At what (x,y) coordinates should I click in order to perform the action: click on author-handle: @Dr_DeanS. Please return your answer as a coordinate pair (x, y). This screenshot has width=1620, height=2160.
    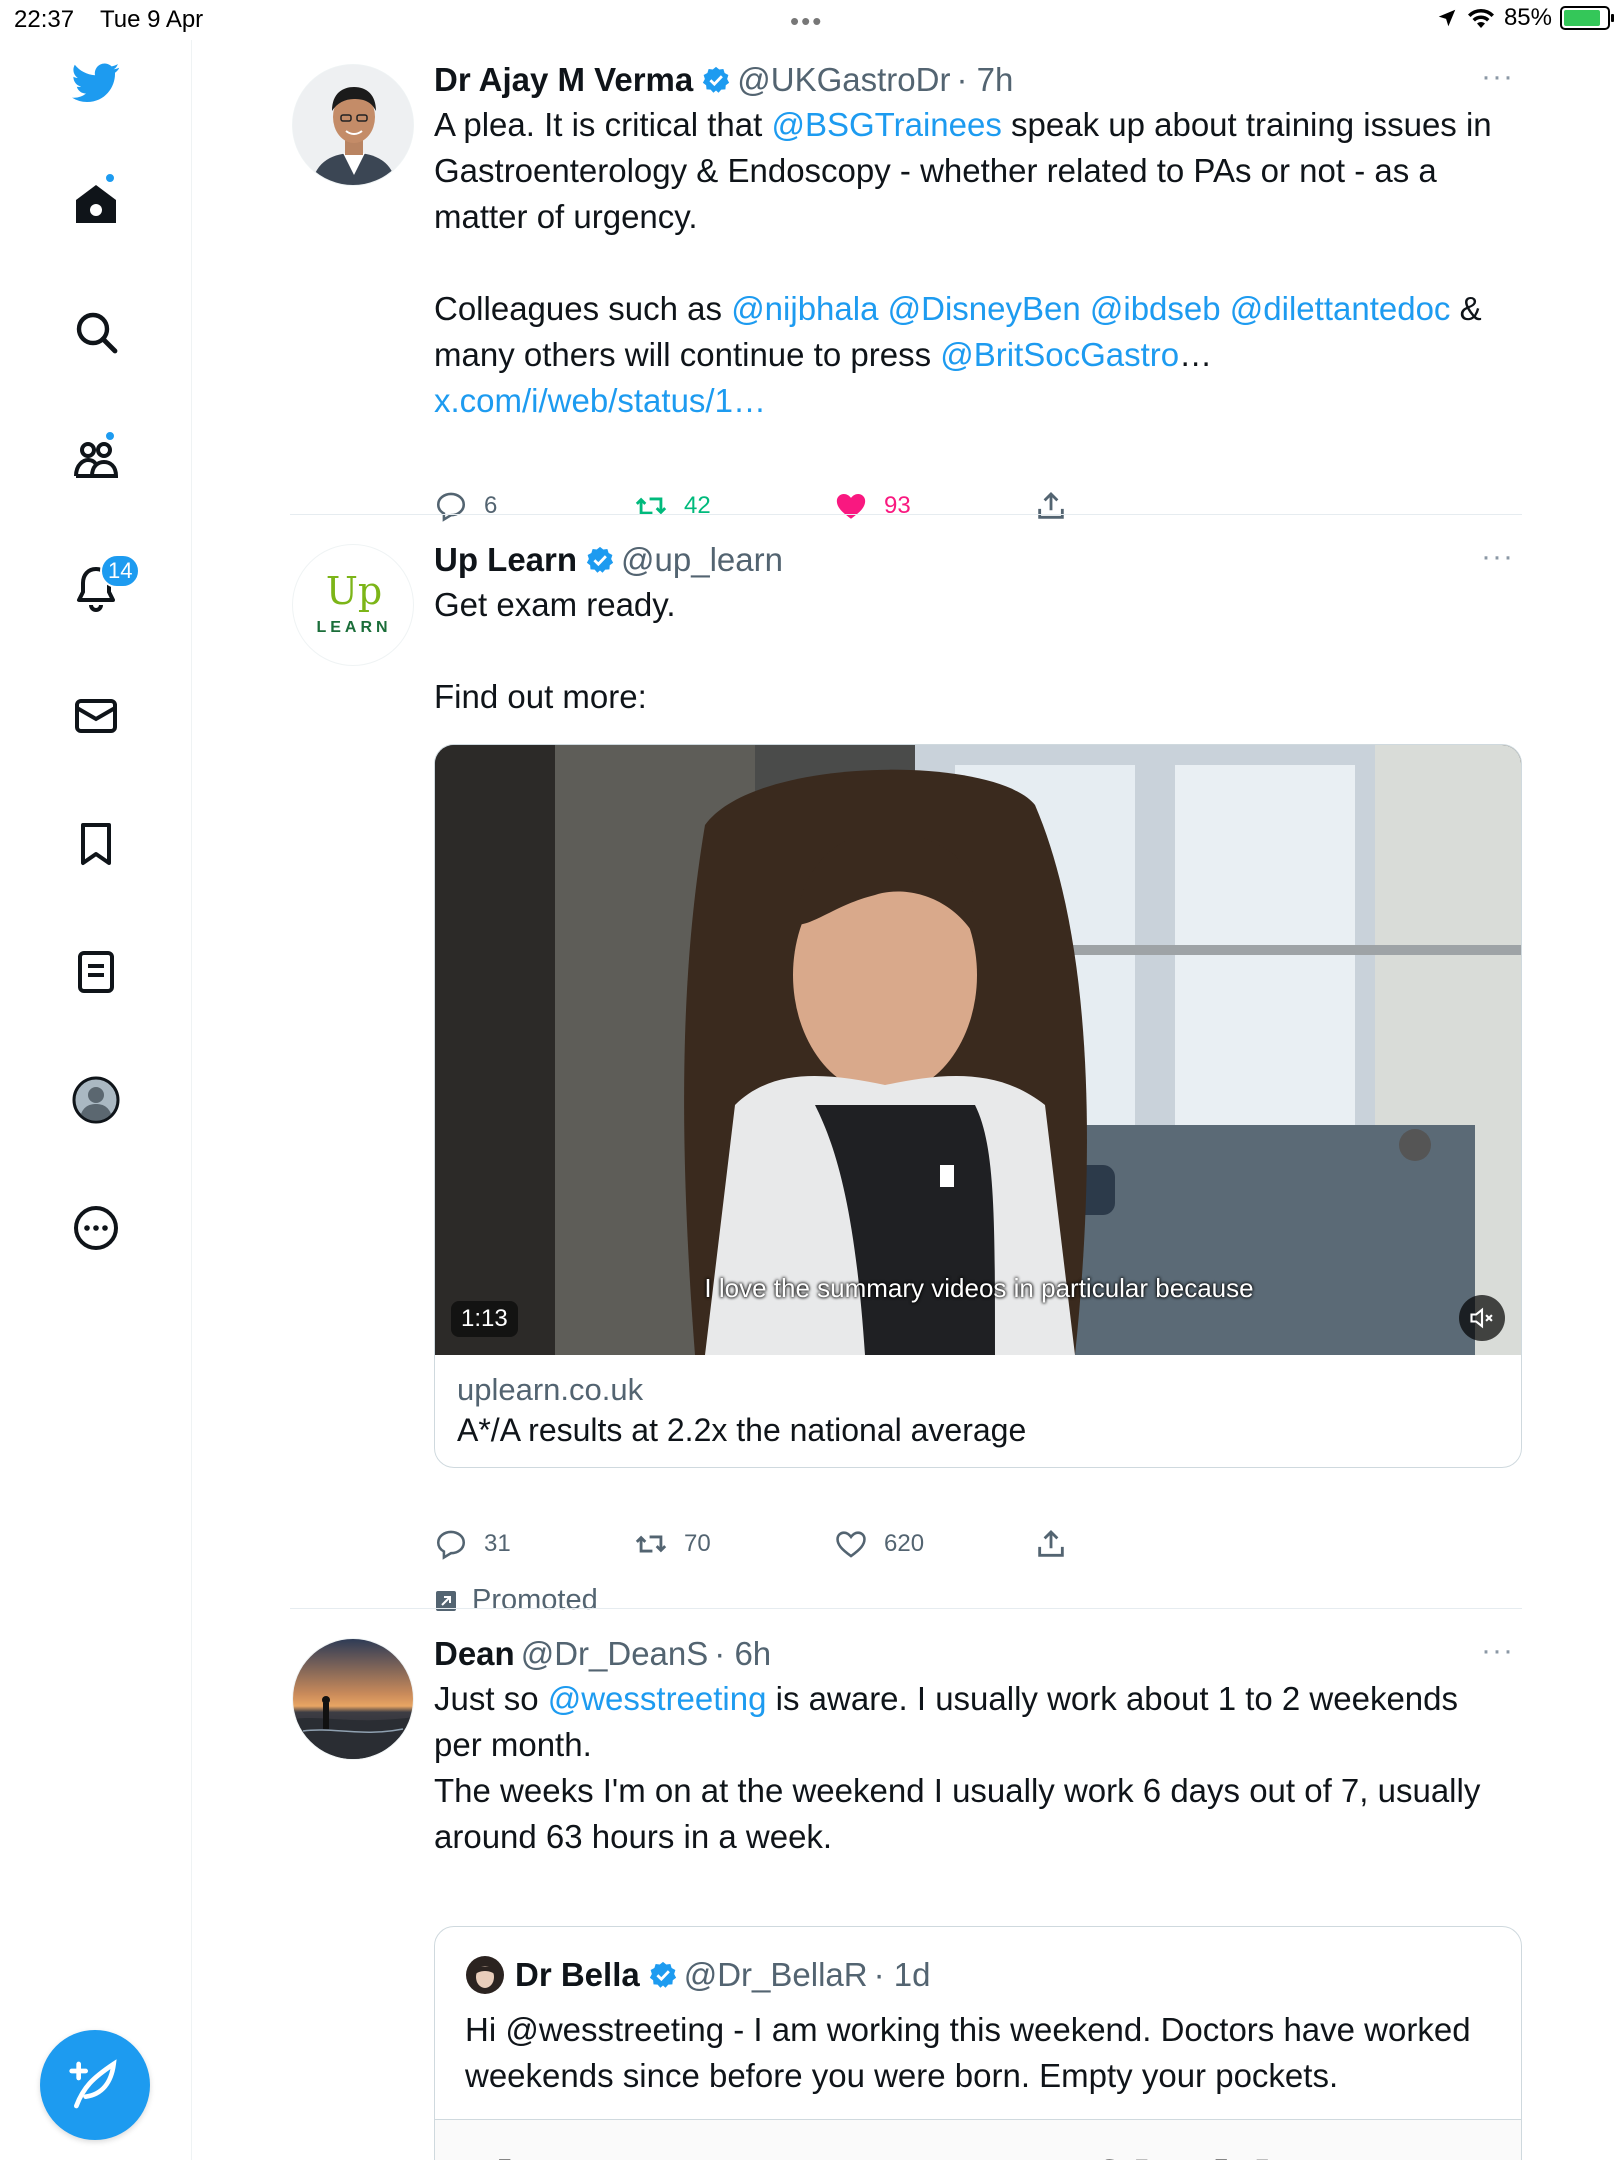
    Looking at the image, I should click on (615, 1654).